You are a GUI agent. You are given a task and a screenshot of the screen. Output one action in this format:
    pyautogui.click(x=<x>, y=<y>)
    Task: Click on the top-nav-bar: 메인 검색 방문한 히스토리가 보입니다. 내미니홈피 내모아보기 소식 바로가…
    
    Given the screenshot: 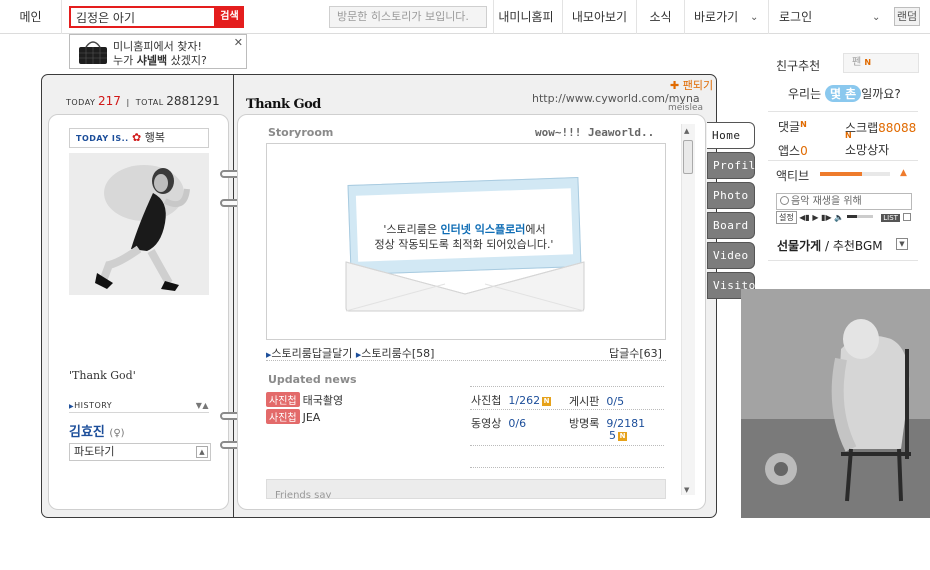 What is the action you would take?
    pyautogui.click(x=465, y=17)
    